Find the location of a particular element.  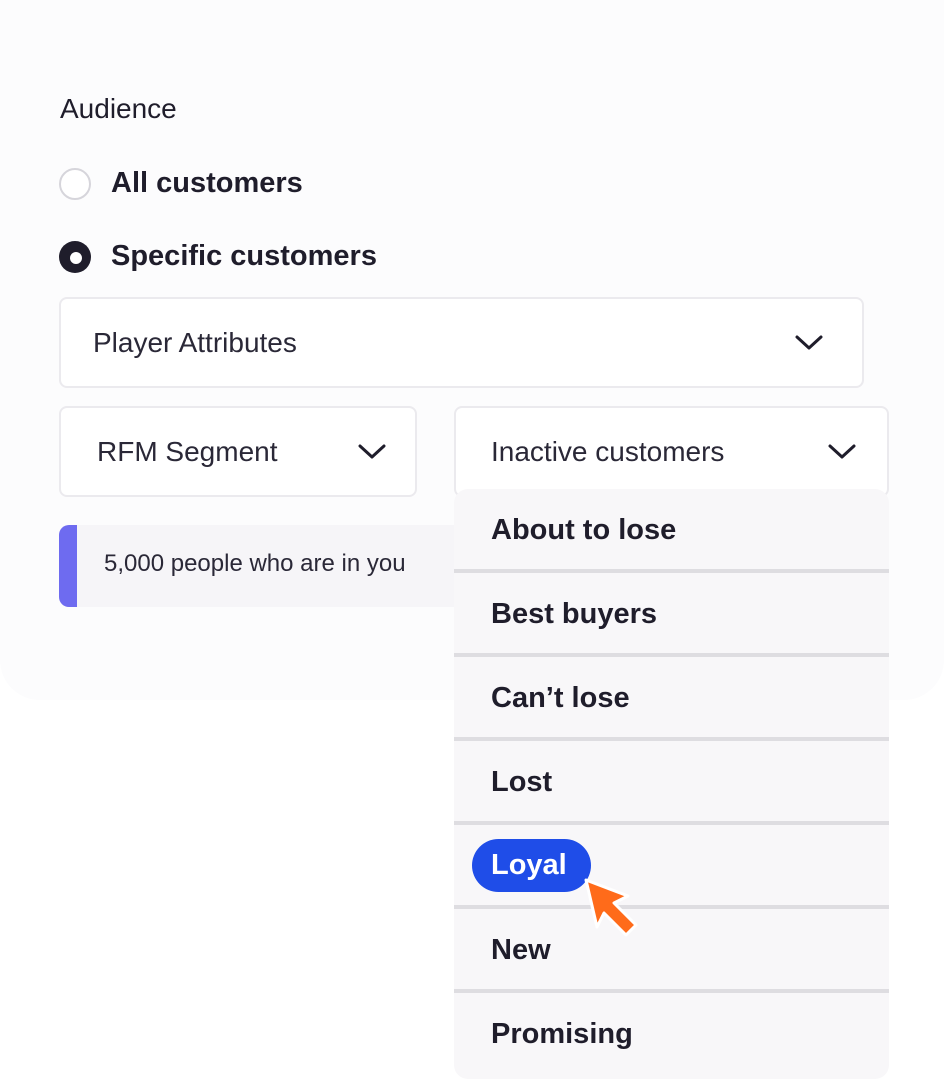

menu-item-about-to-lose: About to lose is located at coordinates (671, 531).